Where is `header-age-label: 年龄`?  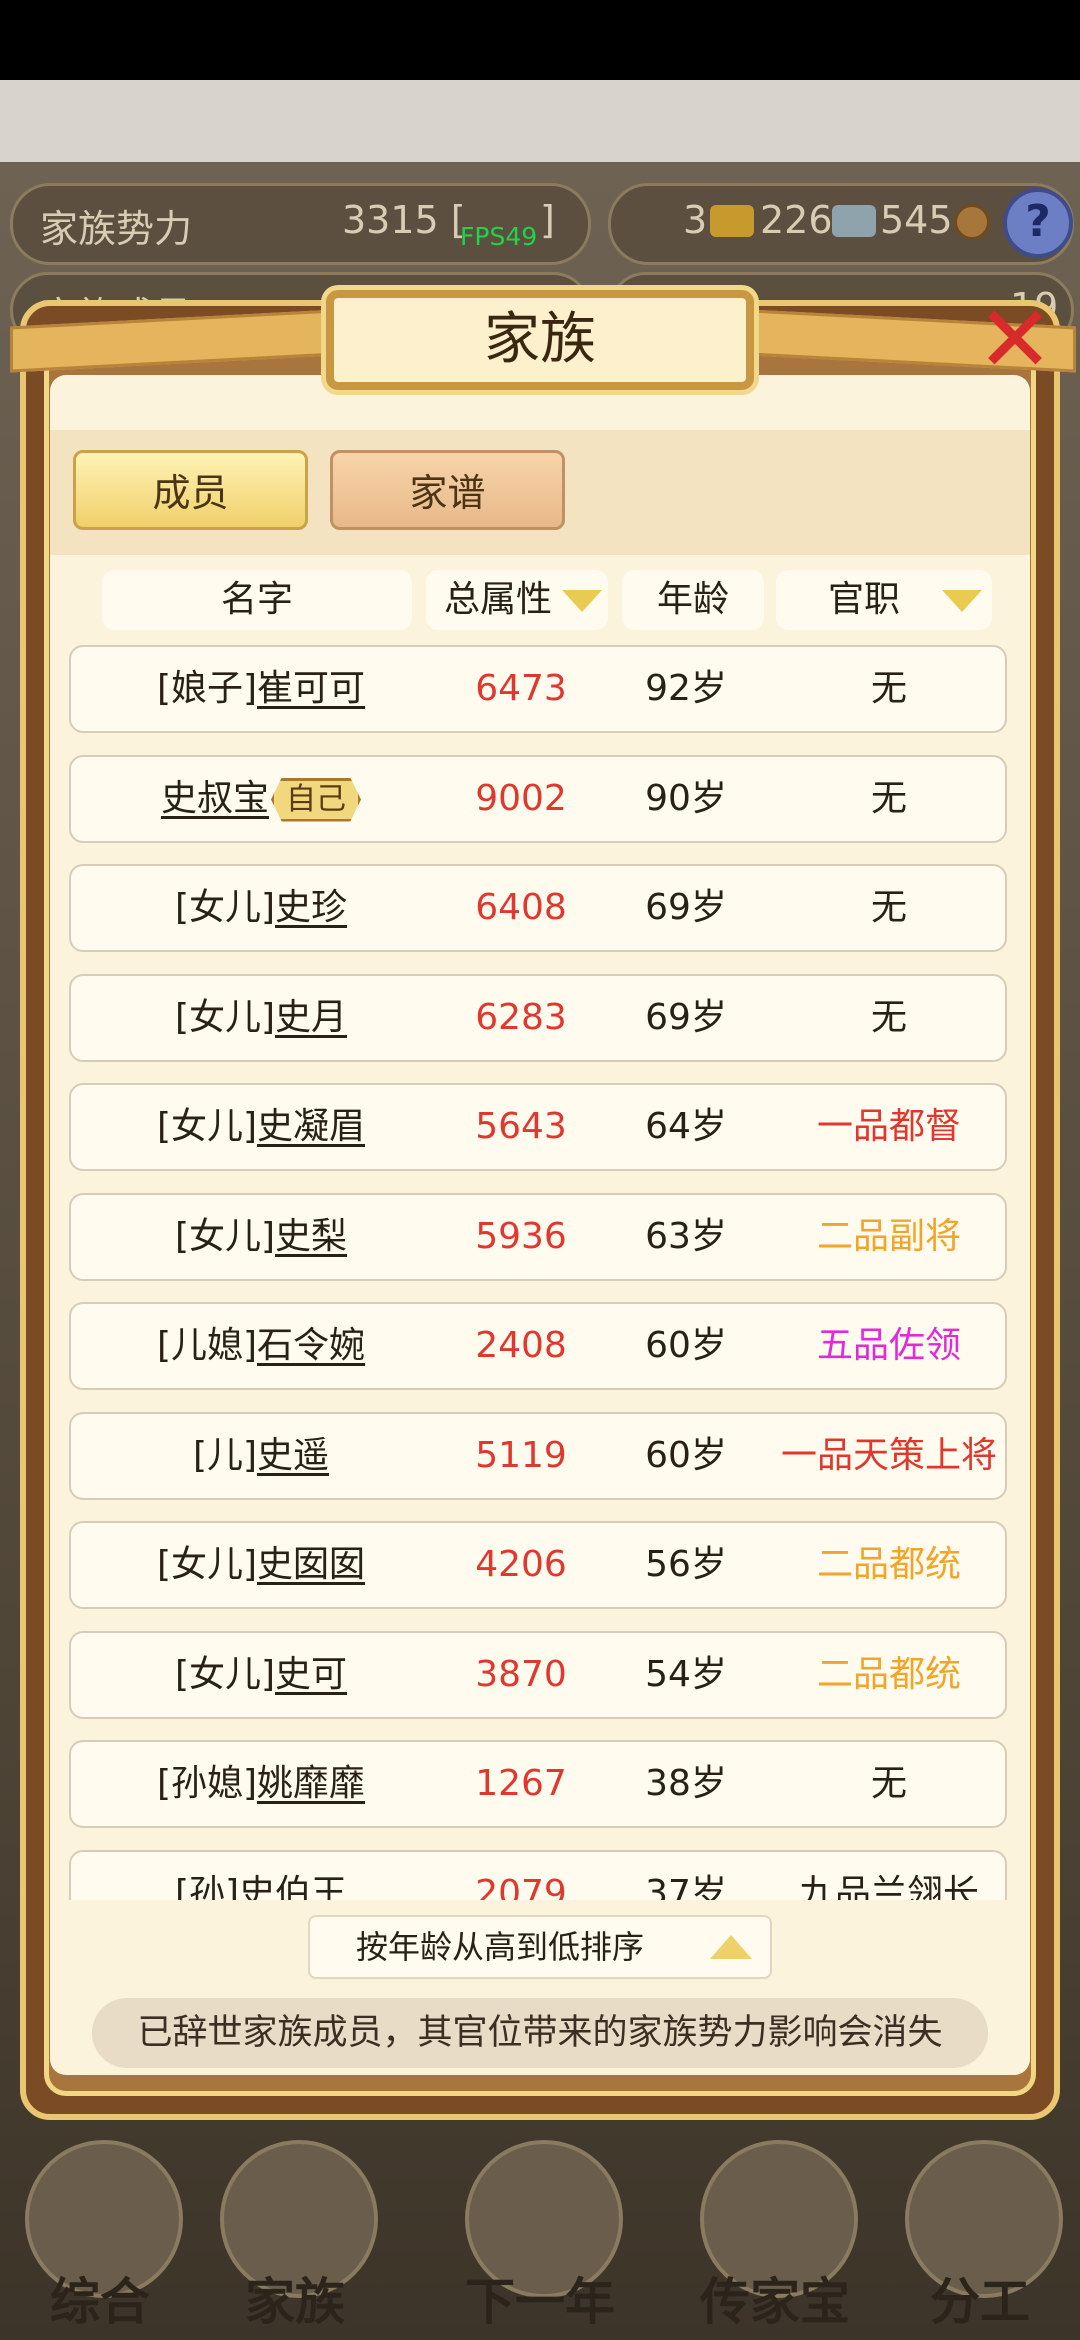
header-age-label: 年龄 is located at coordinates (692, 599).